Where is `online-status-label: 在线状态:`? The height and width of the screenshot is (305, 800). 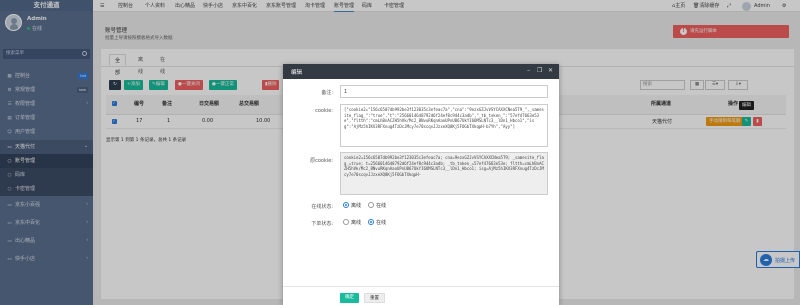
online-status-label: 在线状态: is located at coordinates (322, 207).